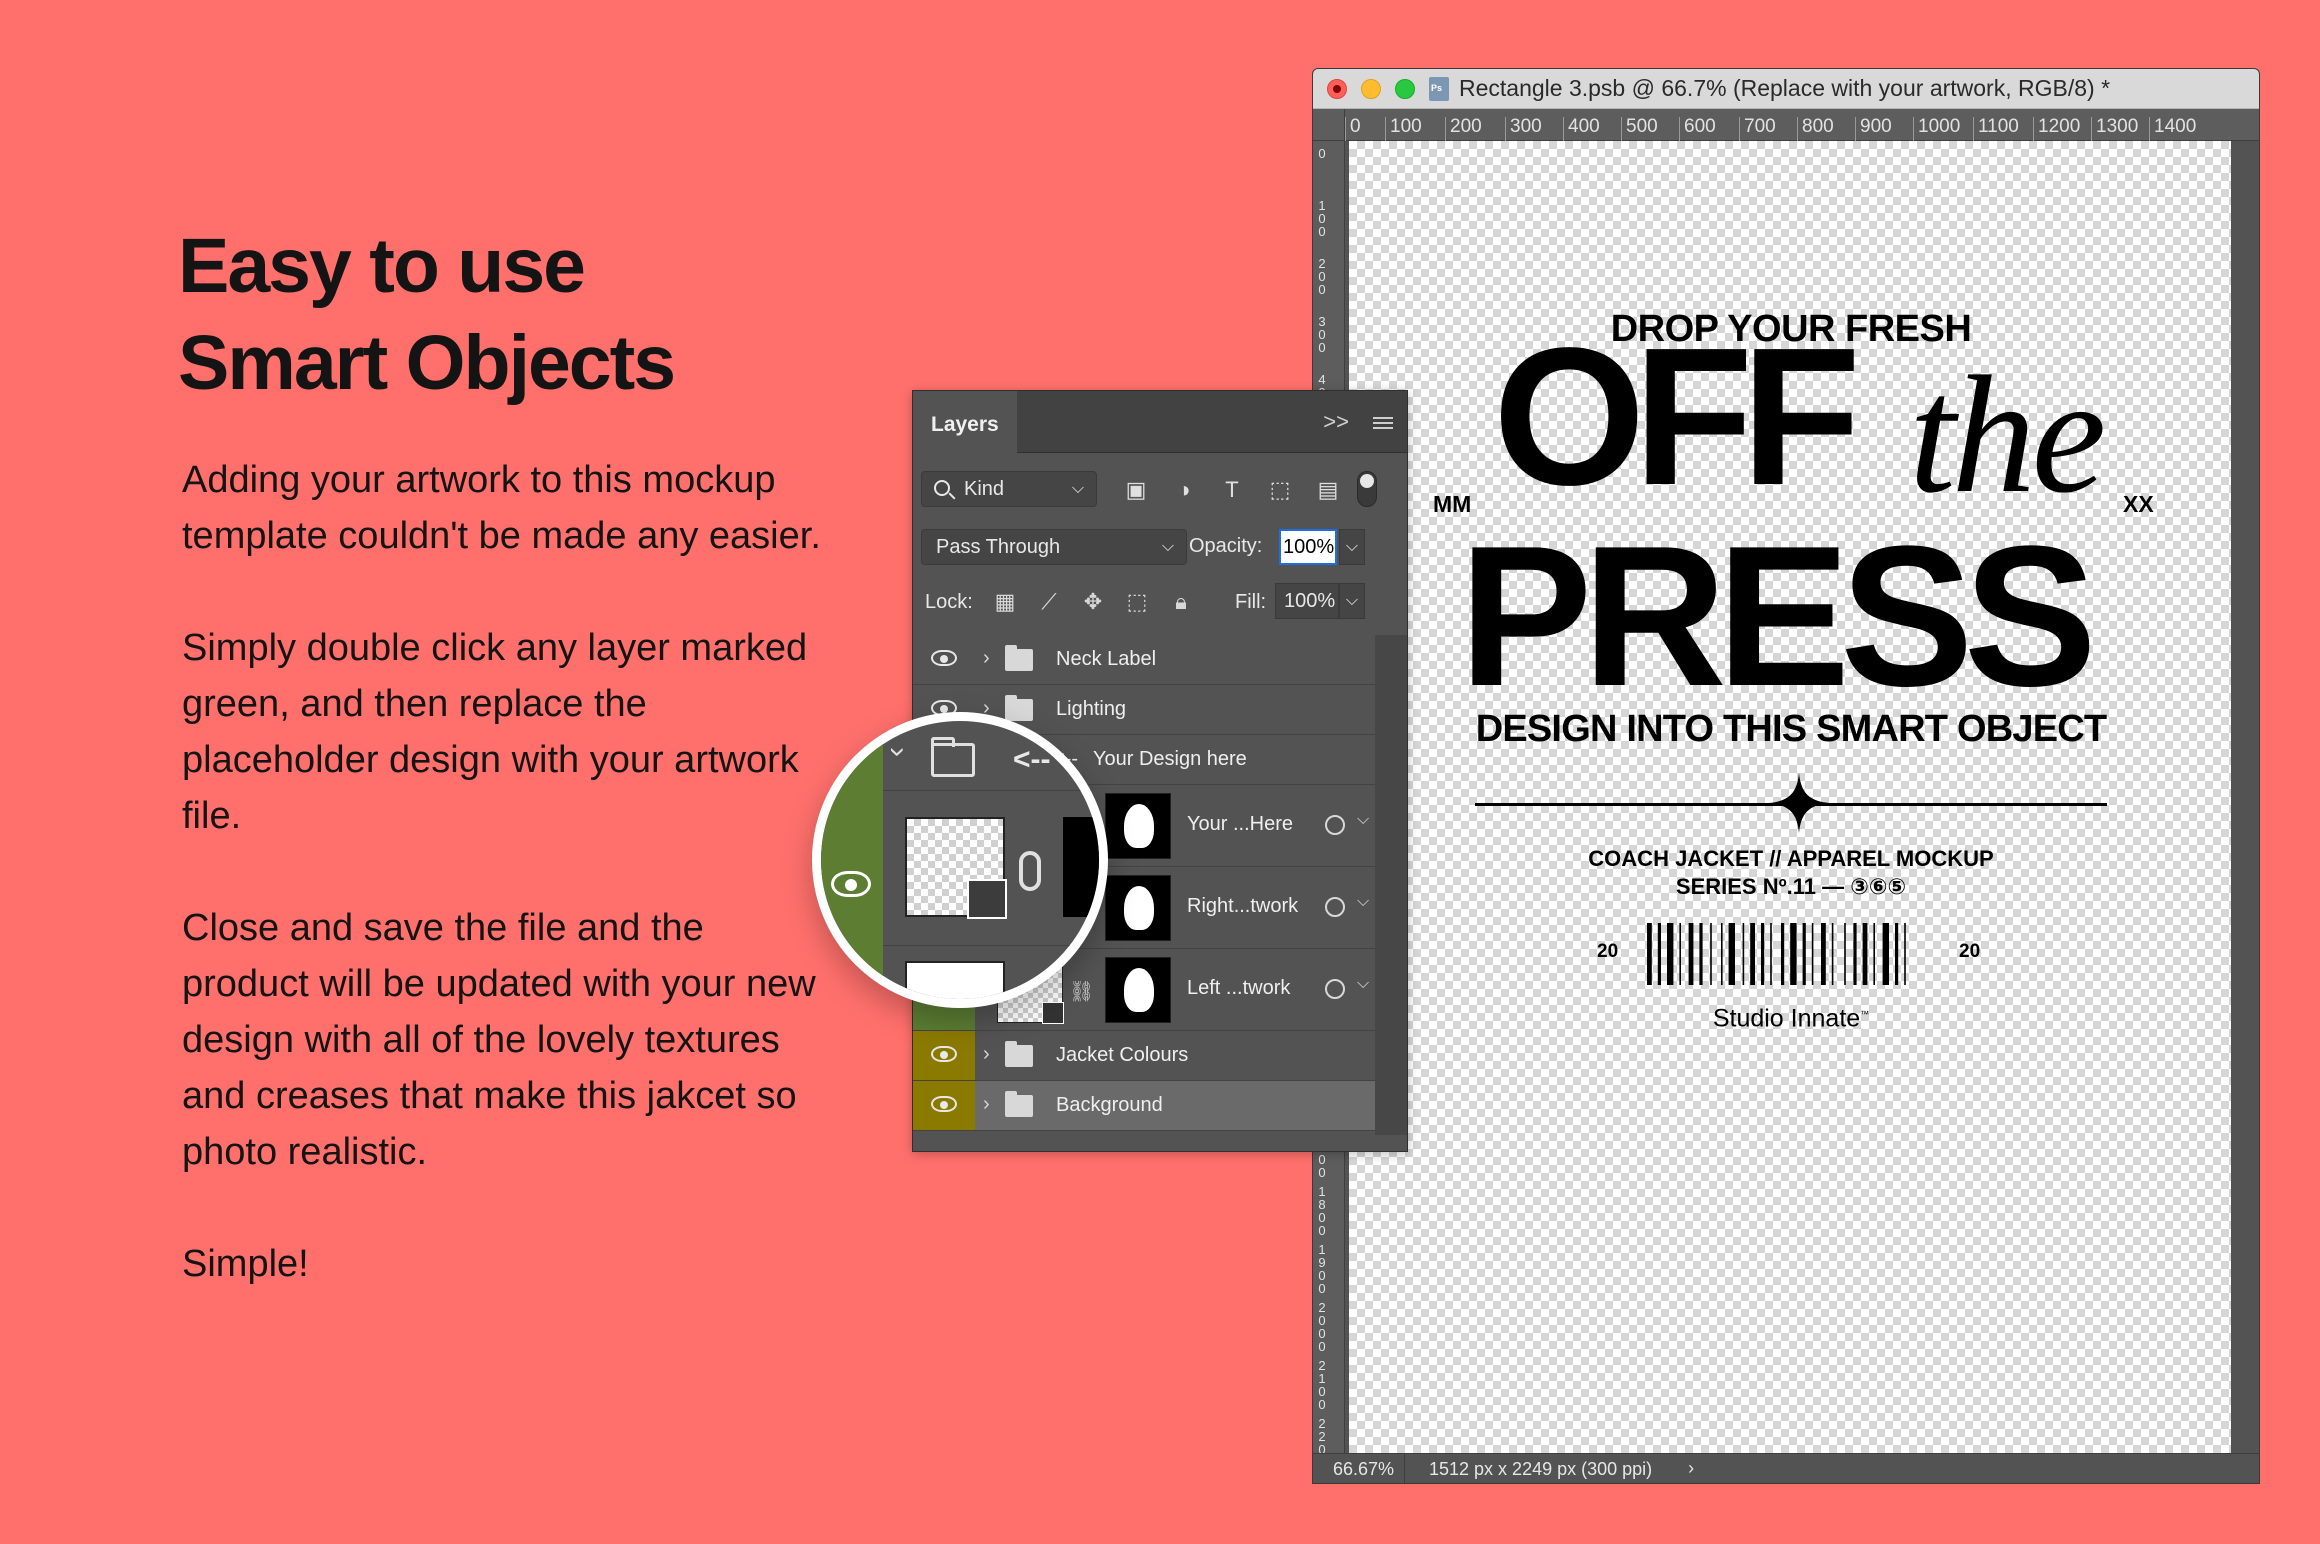 This screenshot has height=1544, width=2320. What do you see at coordinates (1243, 906) in the screenshot?
I see `layer-name: Right...twork` at bounding box center [1243, 906].